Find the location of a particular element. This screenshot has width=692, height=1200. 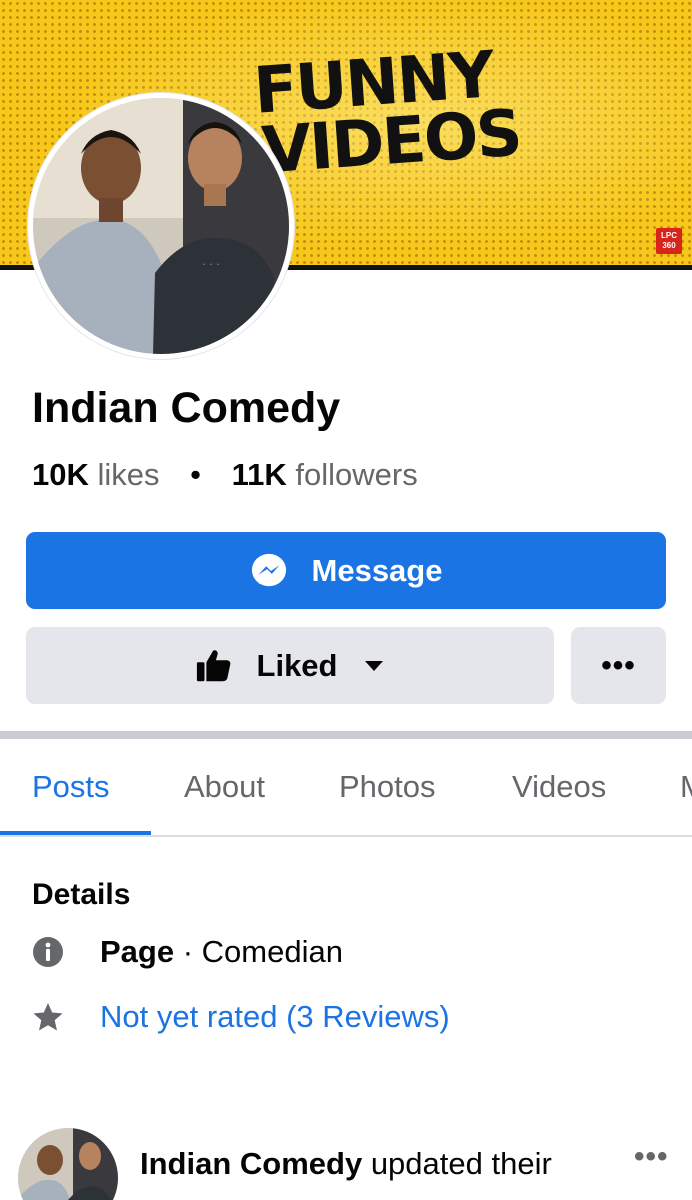

page-category: Comedian is located at coordinates (272, 951).